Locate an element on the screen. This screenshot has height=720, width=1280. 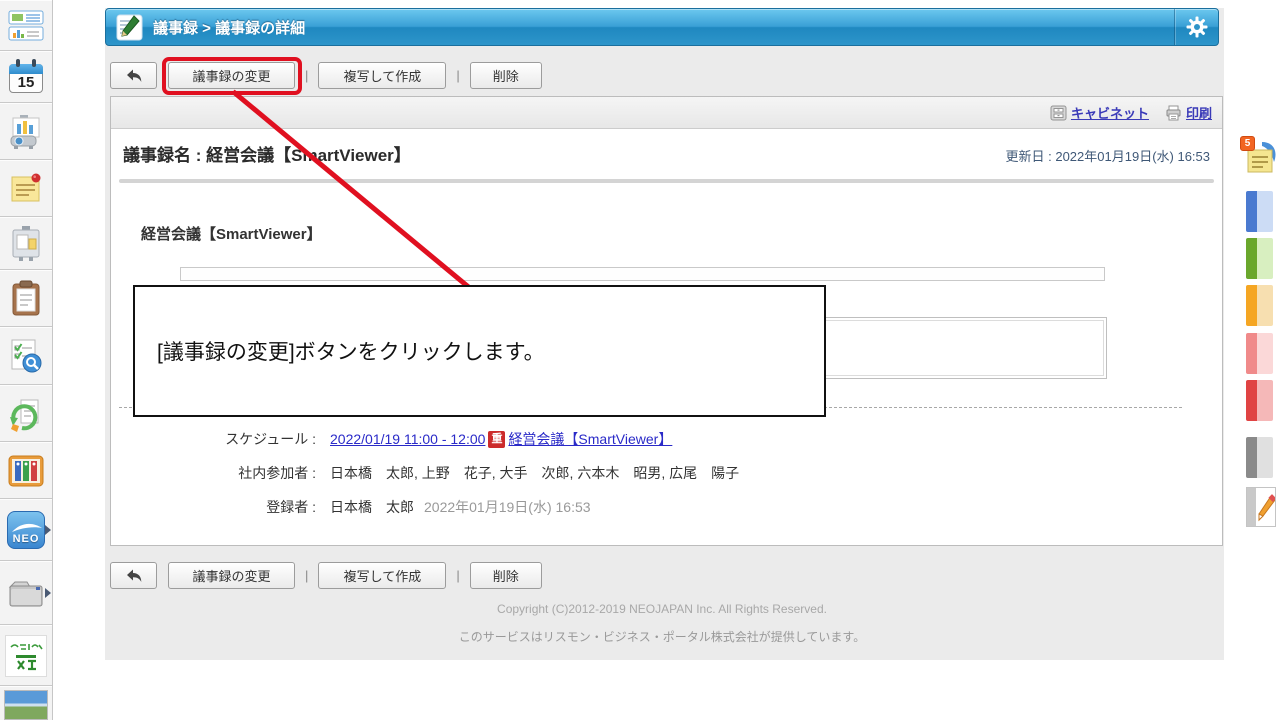
schedule-label: スケジュール : is located at coordinates (270, 439).